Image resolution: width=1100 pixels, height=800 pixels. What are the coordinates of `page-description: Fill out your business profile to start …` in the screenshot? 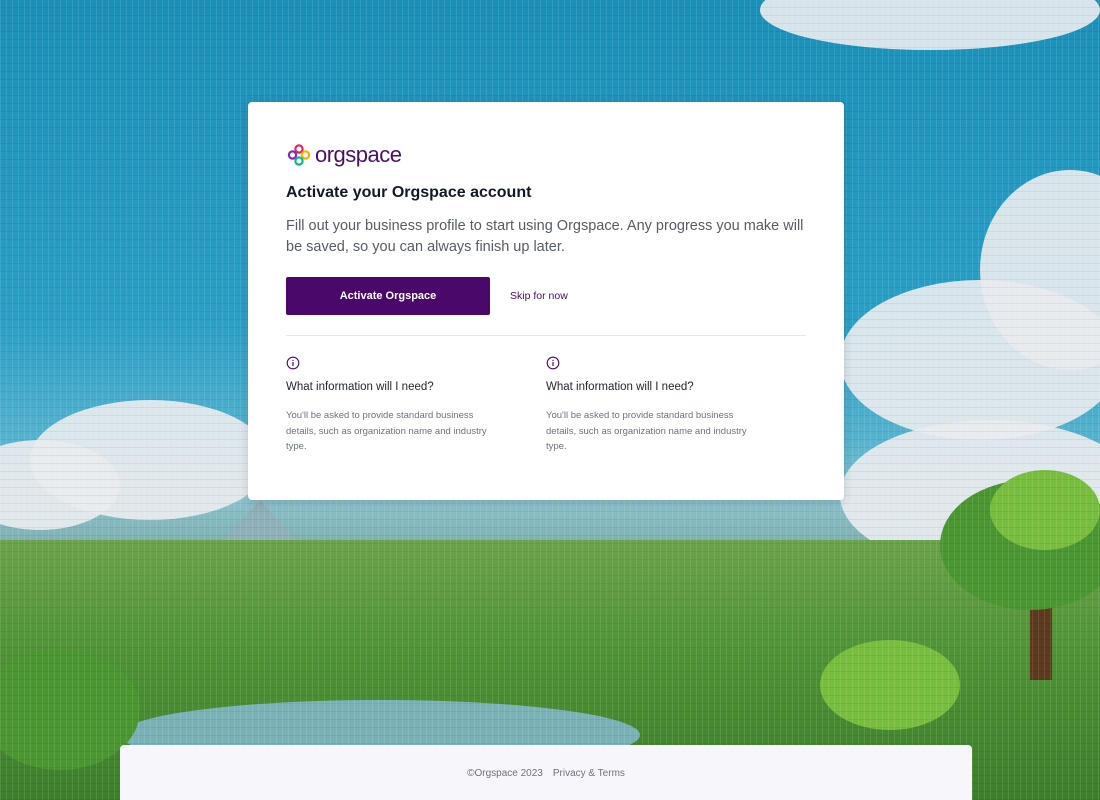 It's located at (545, 236).